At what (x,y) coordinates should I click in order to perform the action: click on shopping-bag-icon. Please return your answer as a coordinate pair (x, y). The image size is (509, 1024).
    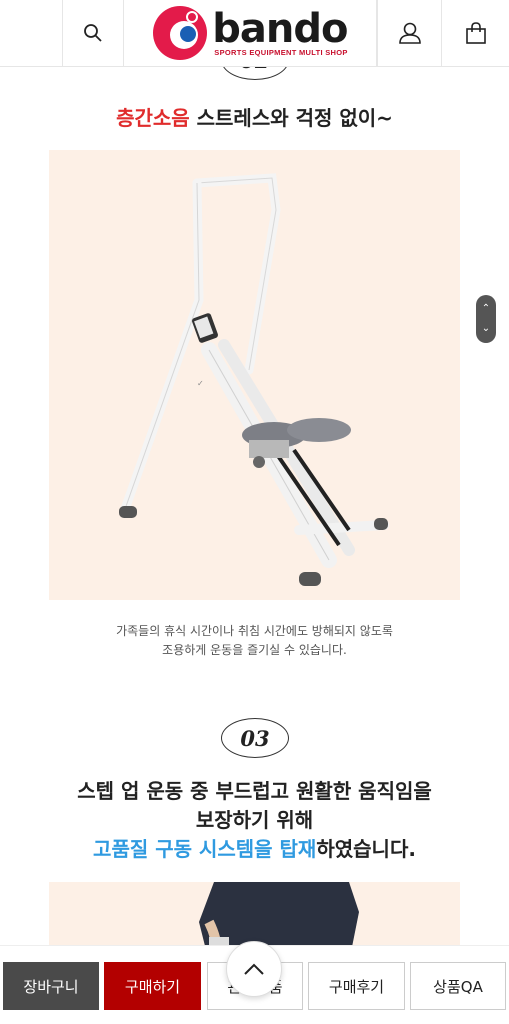
    Looking at the image, I should click on (475, 33).